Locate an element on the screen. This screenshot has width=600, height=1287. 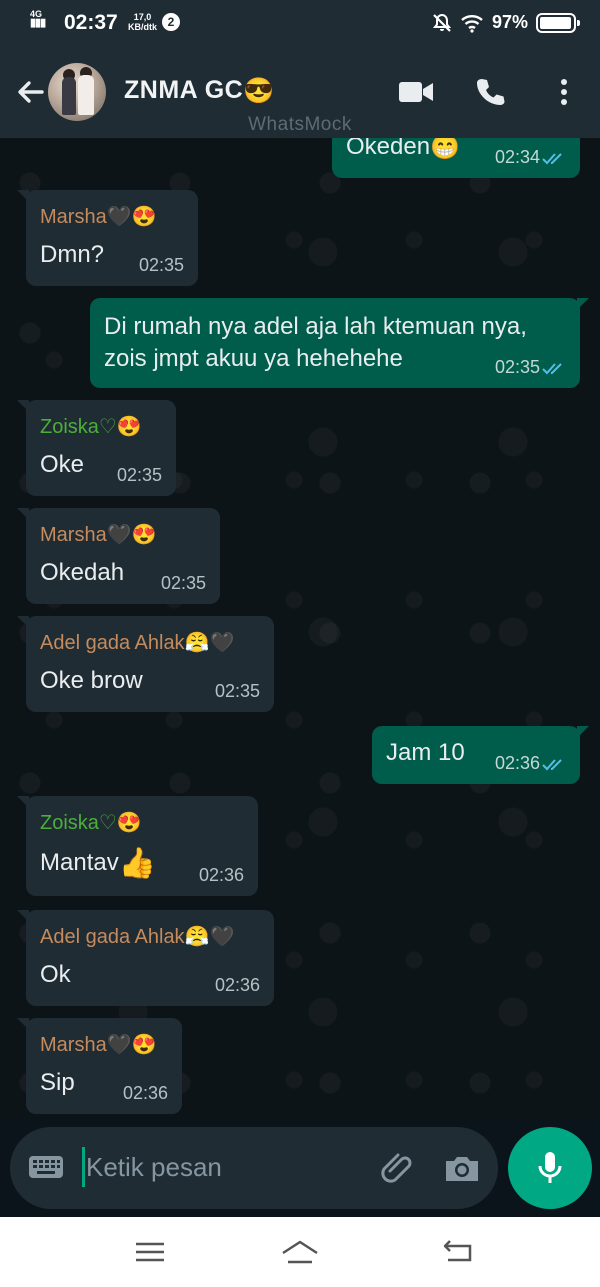
battery-icon is located at coordinates (558, 22).